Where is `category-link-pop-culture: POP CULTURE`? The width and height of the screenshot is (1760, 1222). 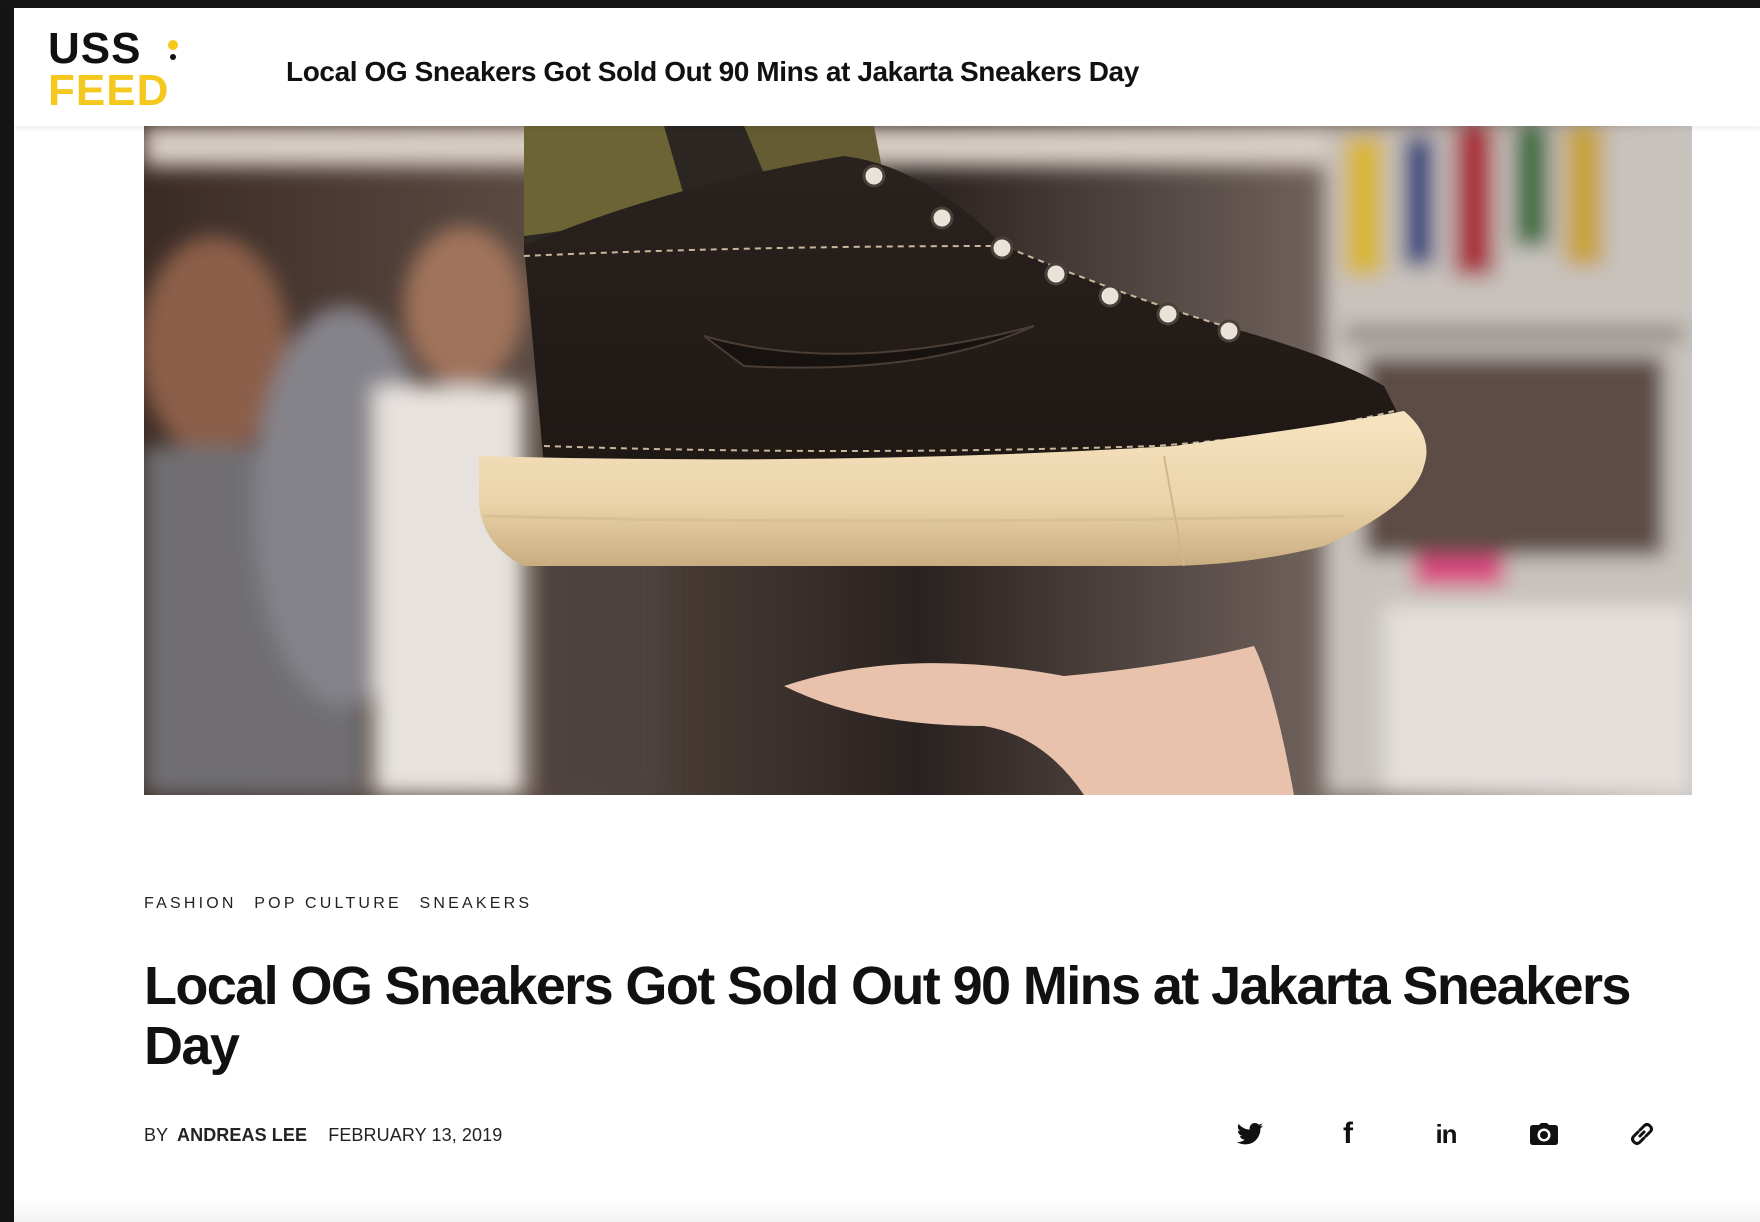
category-link-pop-culture: POP CULTURE is located at coordinates (328, 903).